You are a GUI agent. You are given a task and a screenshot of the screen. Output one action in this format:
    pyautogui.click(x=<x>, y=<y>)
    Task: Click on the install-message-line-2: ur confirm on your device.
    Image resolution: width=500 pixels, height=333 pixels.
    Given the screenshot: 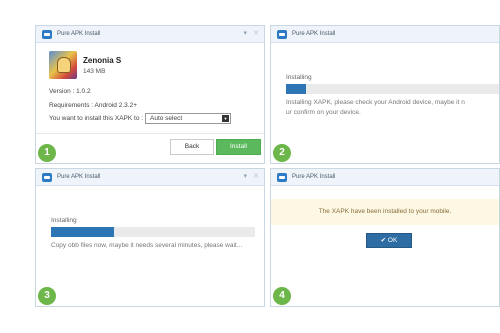 What is the action you would take?
    pyautogui.click(x=323, y=112)
    